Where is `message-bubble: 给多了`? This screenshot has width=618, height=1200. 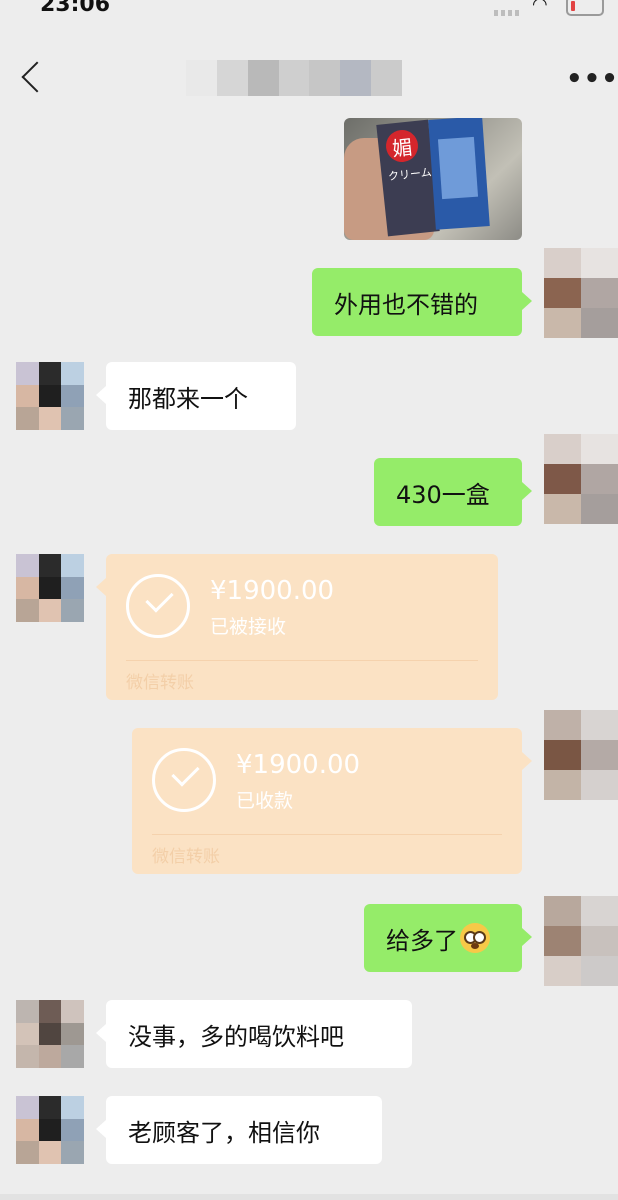
message-bubble: 给多了 is located at coordinates (448, 938).